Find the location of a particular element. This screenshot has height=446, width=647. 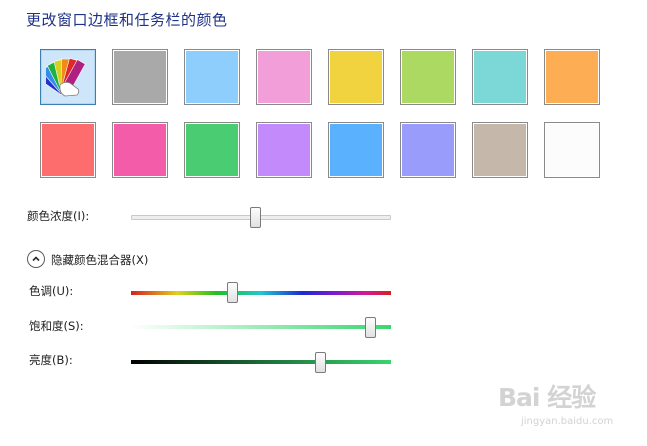

swatch-red is located at coordinates (68, 150).